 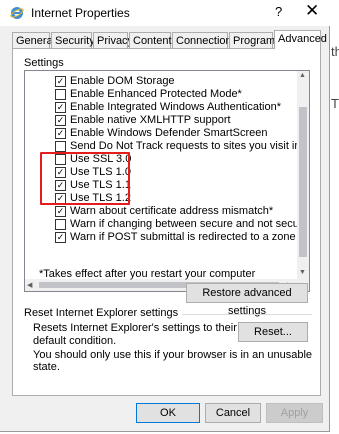 I want to click on background-text: T, so click(x=335, y=103).